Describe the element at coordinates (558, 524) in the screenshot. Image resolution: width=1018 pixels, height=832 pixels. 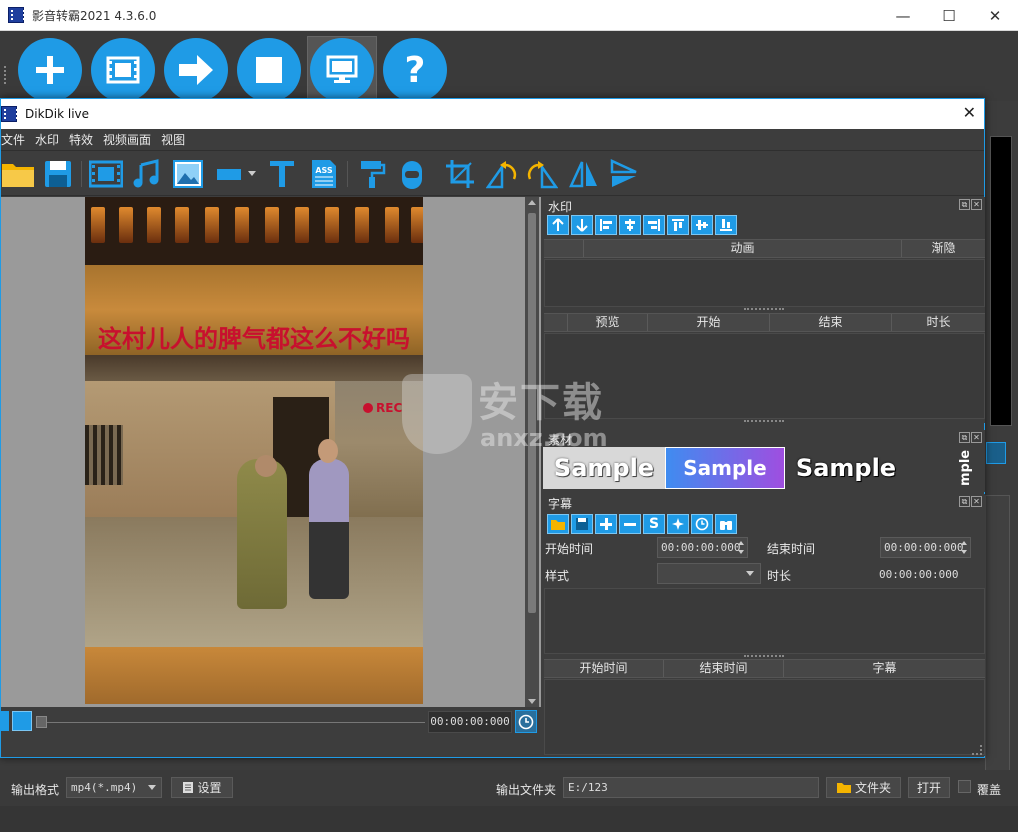
I see `folder-icon` at that location.